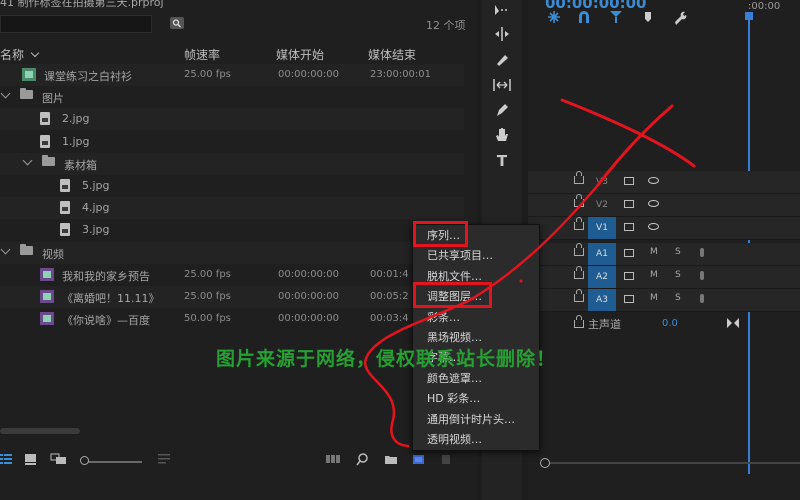  Describe the element at coordinates (76, 24) in the screenshot. I see `search-input` at that location.